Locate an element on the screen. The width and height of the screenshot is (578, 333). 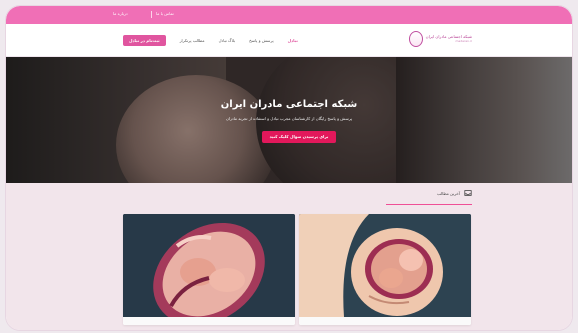
topbar-separator is located at coordinates (151, 14).